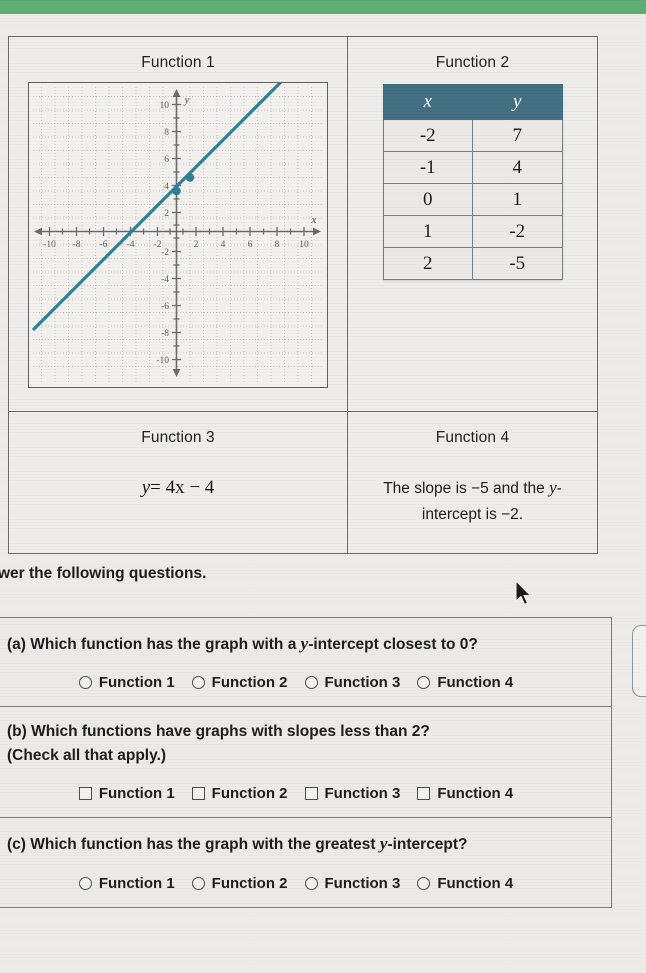  Describe the element at coordinates (304, 245) in the screenshot. I see `svg-text: 10` at that location.